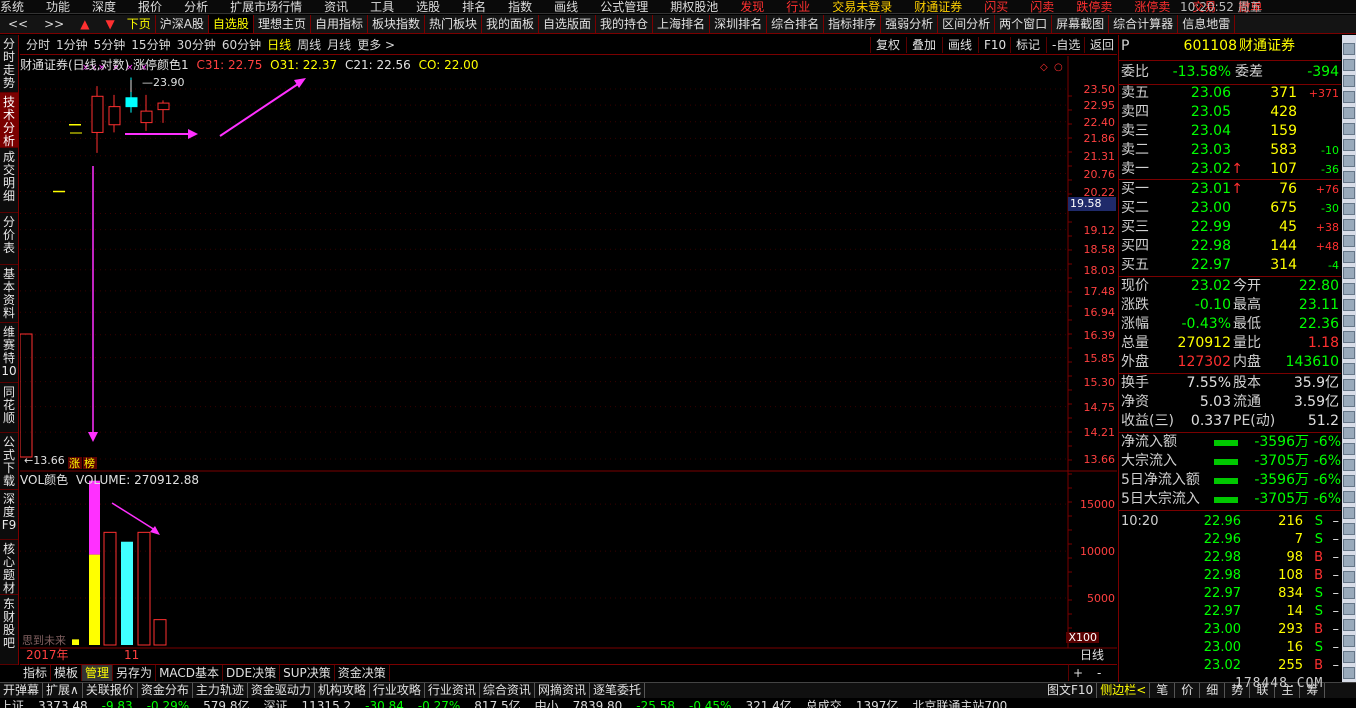 The width and height of the screenshot is (1356, 708). I want to click on menu-item: 报价, so click(150, 6).